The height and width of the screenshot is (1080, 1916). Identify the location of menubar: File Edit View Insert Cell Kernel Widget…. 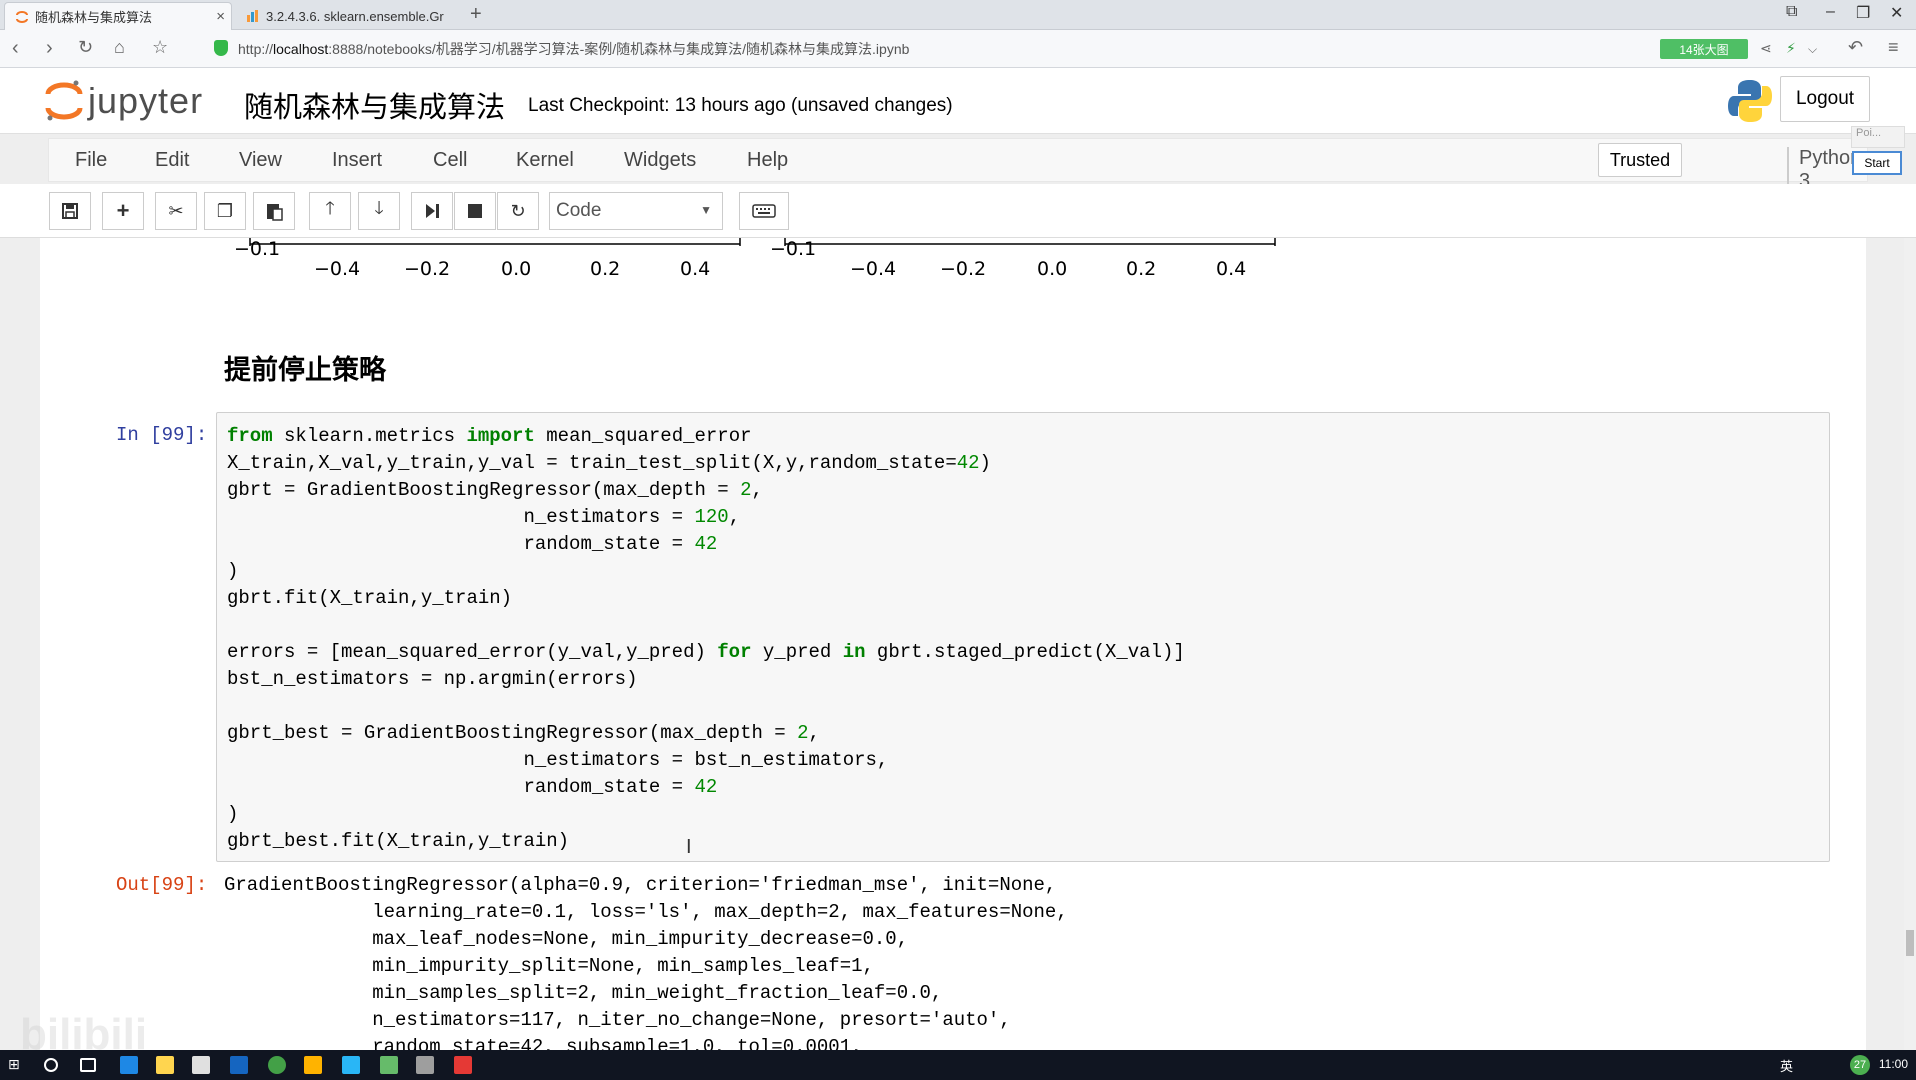
(958, 165).